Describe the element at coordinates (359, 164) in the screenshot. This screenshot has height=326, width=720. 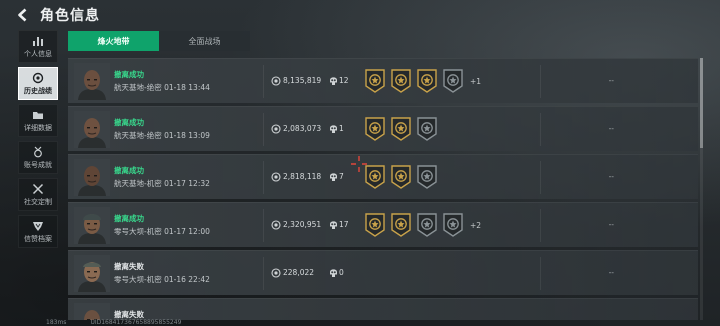
I see `crosshair-icon` at that location.